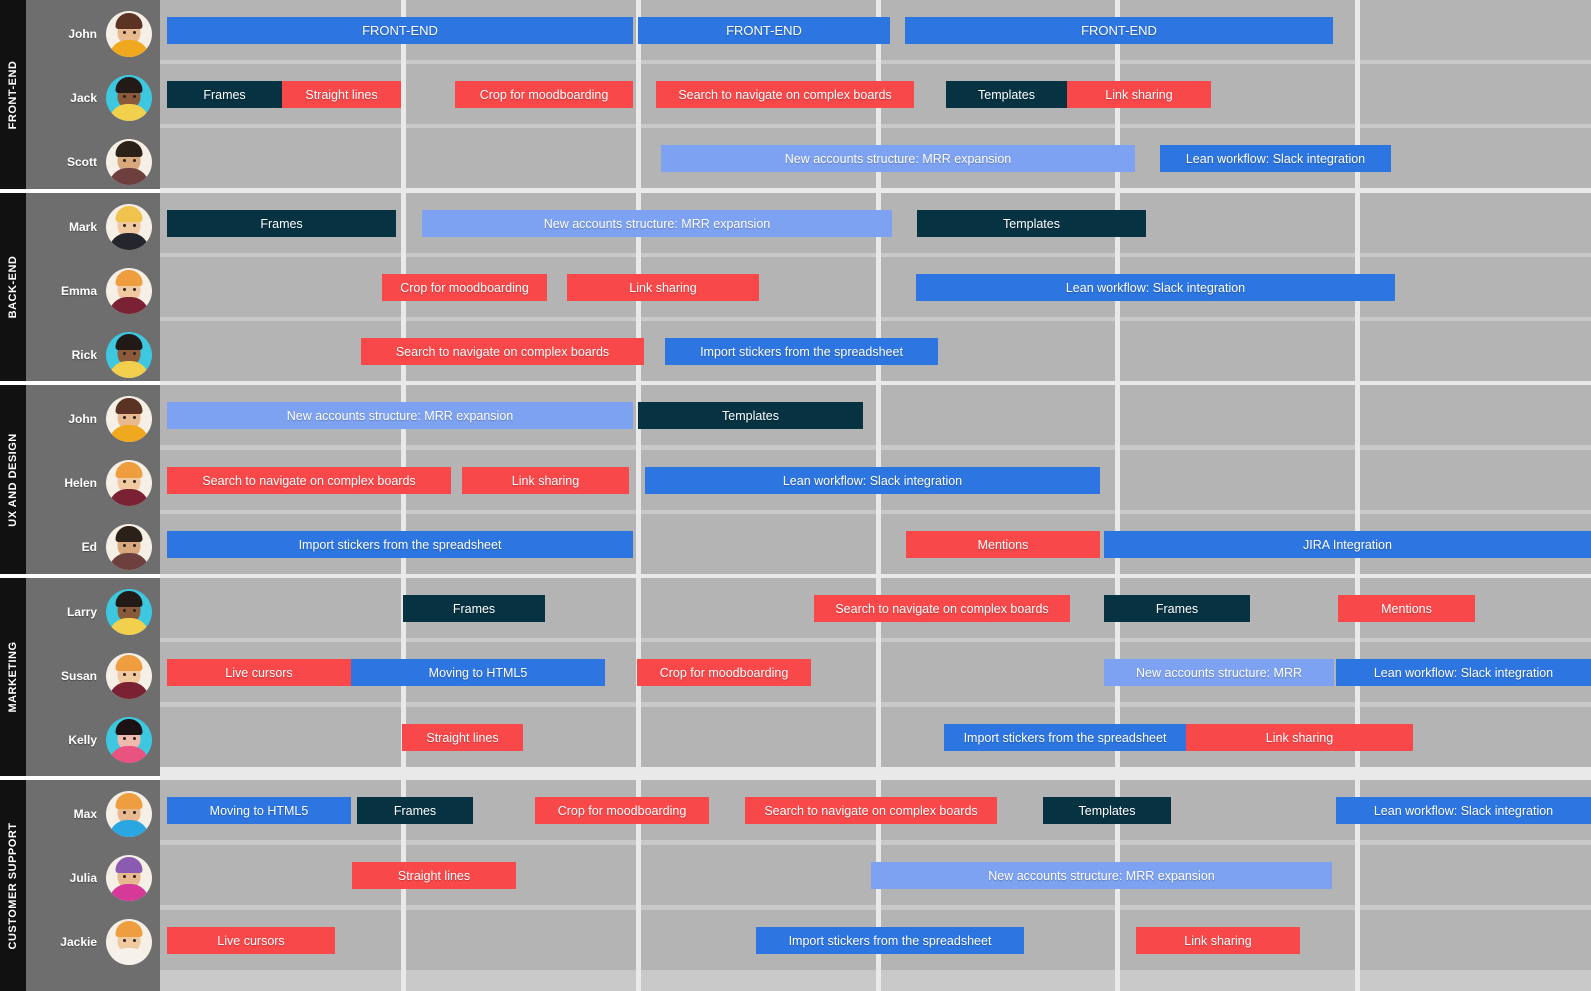 The width and height of the screenshot is (1591, 991). Describe the element at coordinates (82, 161) in the screenshot. I see `person-name: Scott` at that location.